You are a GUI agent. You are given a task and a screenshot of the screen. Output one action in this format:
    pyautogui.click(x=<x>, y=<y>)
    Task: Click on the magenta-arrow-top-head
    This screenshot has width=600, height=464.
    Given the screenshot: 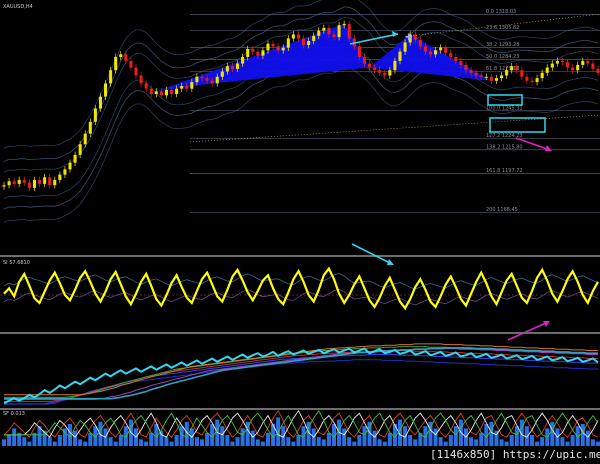 What is the action you would take?
    pyautogui.click(x=548, y=148)
    